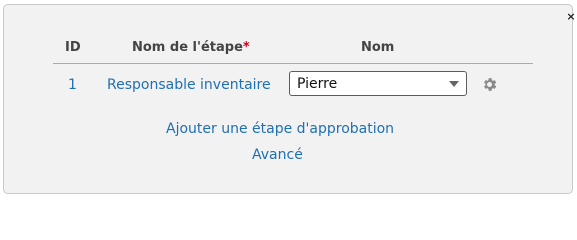 The height and width of the screenshot is (240, 577). What do you see at coordinates (293, 63) in the screenshot?
I see `header-divider` at bounding box center [293, 63].